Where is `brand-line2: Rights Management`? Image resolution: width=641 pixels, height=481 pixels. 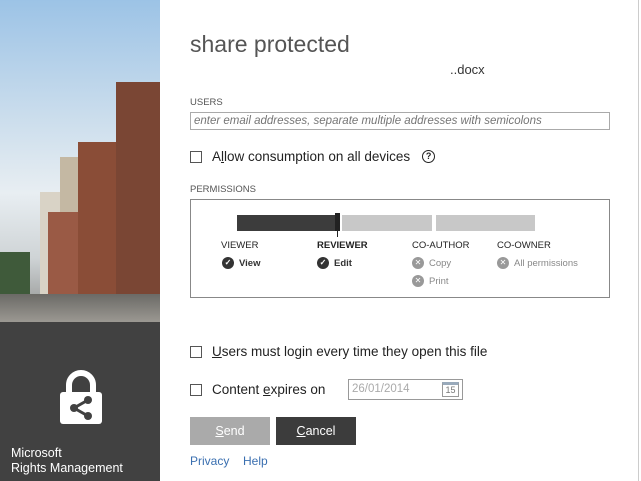
brand-line2: Rights Management is located at coordinates (67, 468).